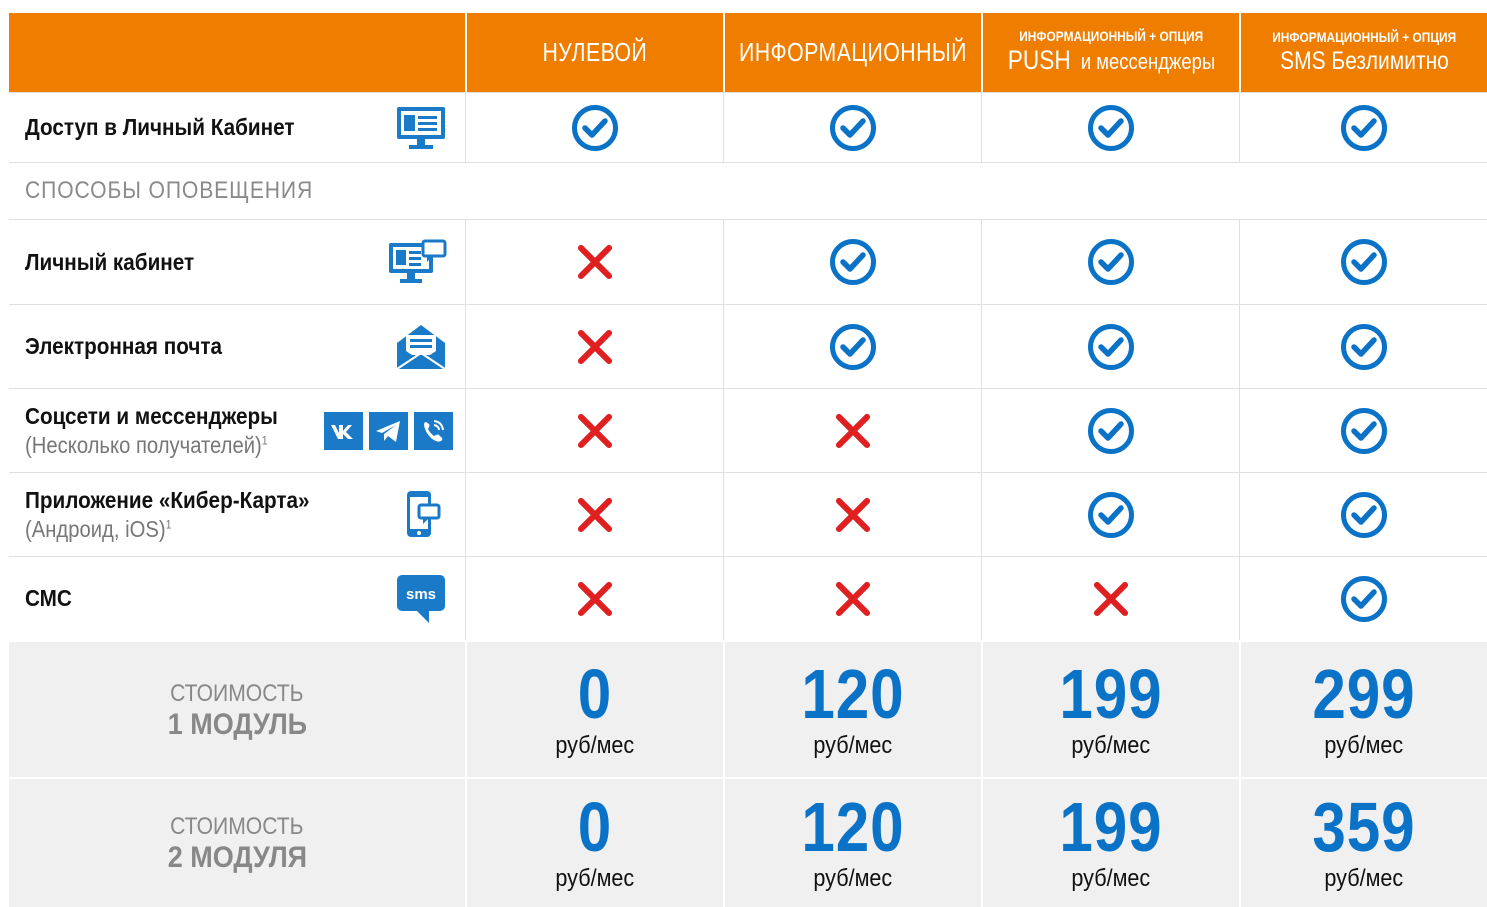 This screenshot has width=1487, height=907. I want to click on row-access-label: Доступ в Личный Кабинет, so click(160, 127).